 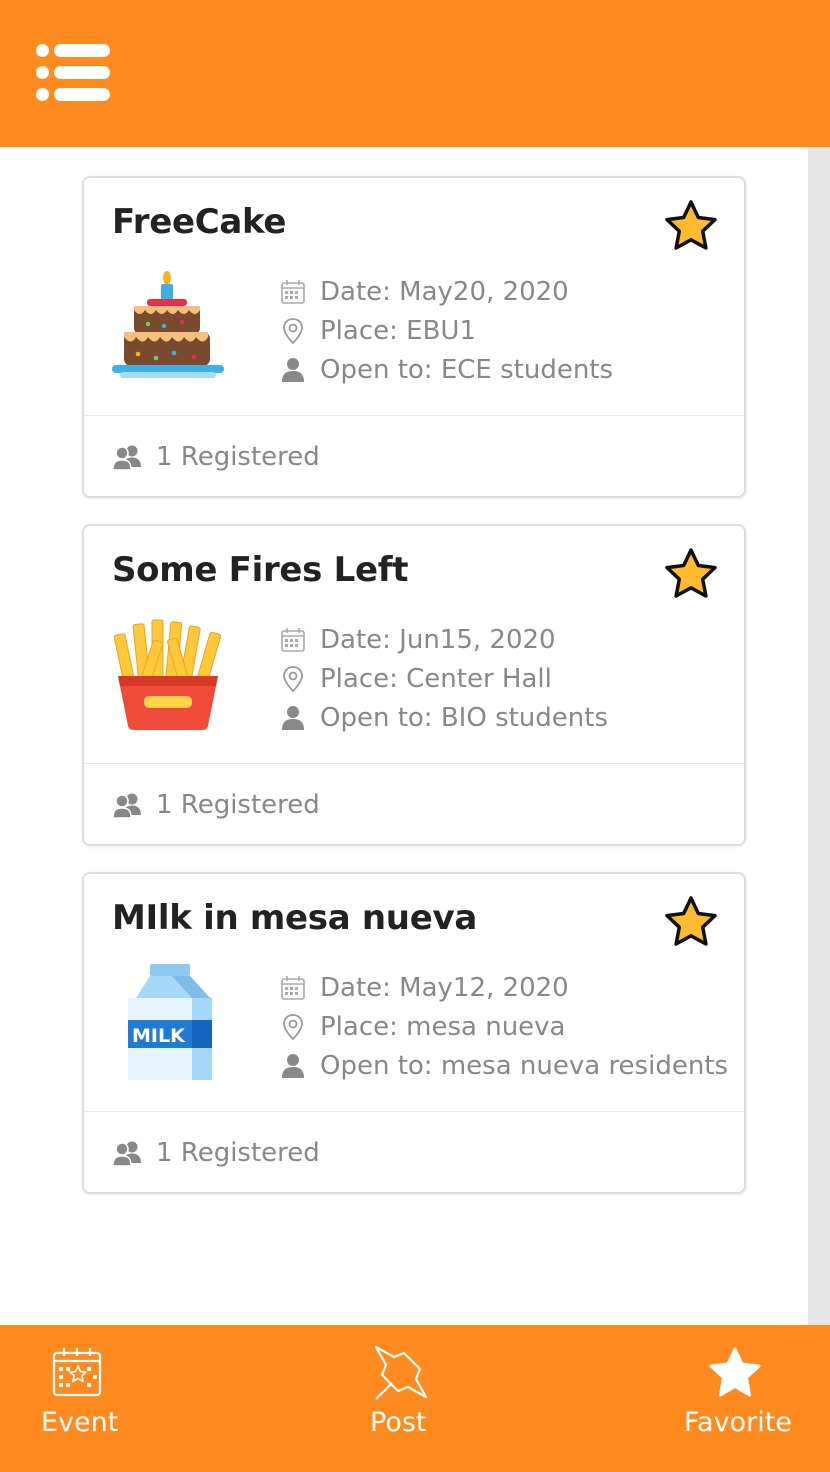 What do you see at coordinates (436, 678) in the screenshot?
I see `event-place: Place: Center Hall` at bounding box center [436, 678].